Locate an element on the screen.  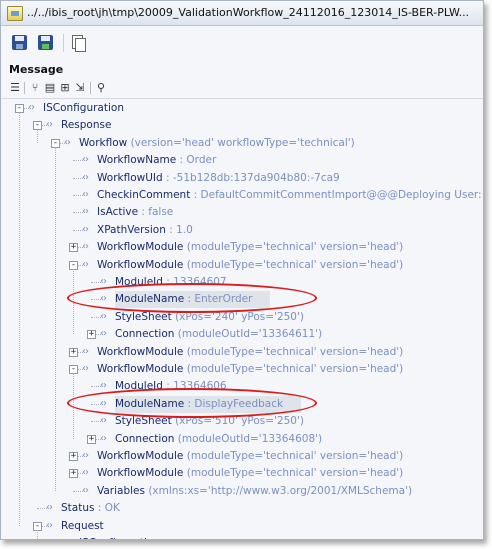
node-label: ISConfiguration is located at coordinates (119, 537).